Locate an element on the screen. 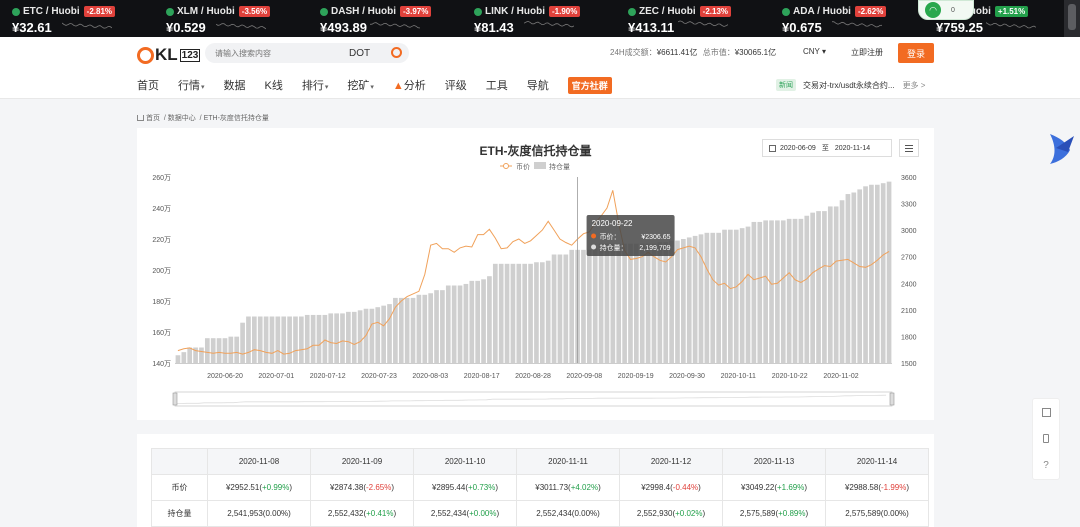 This screenshot has width=1080, height=527. zoom-slider is located at coordinates (533, 399).